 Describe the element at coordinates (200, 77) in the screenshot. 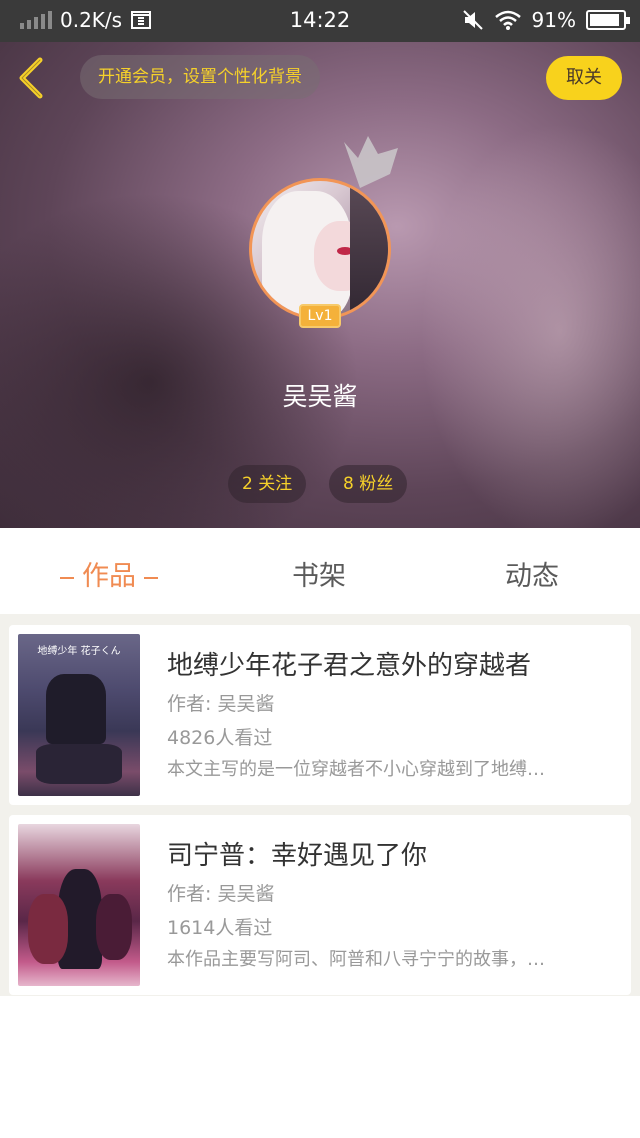

I see `vip-background-prompt: 开通会员，设置个性化背景` at that location.